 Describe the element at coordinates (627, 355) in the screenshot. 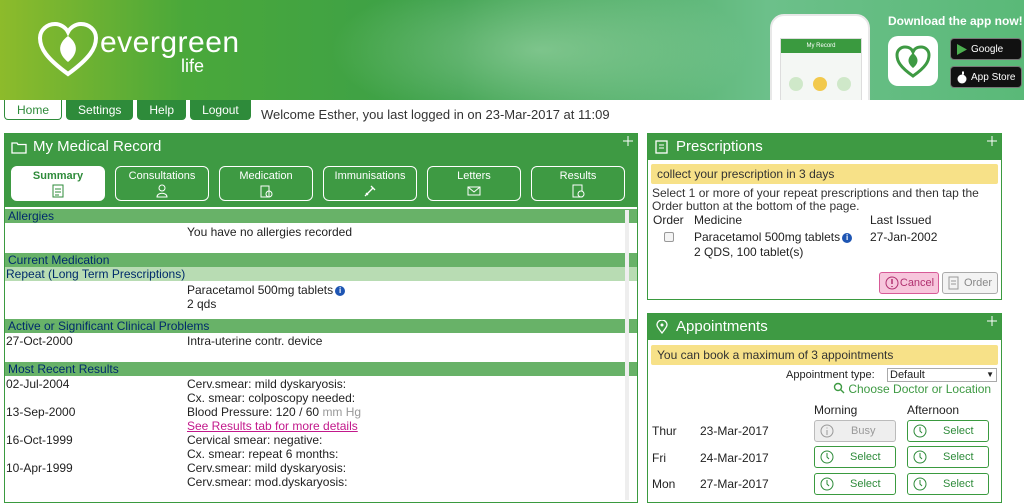

I see `scrollbar` at that location.